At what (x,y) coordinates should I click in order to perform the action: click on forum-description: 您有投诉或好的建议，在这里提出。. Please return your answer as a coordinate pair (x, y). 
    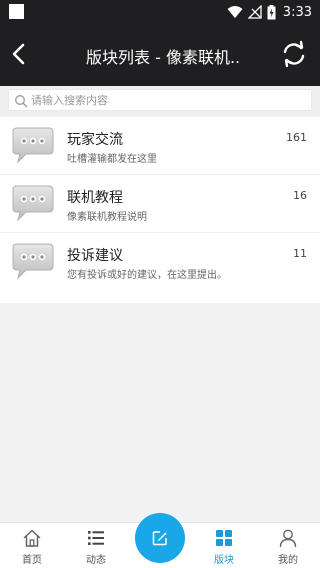
    Looking at the image, I should click on (147, 275).